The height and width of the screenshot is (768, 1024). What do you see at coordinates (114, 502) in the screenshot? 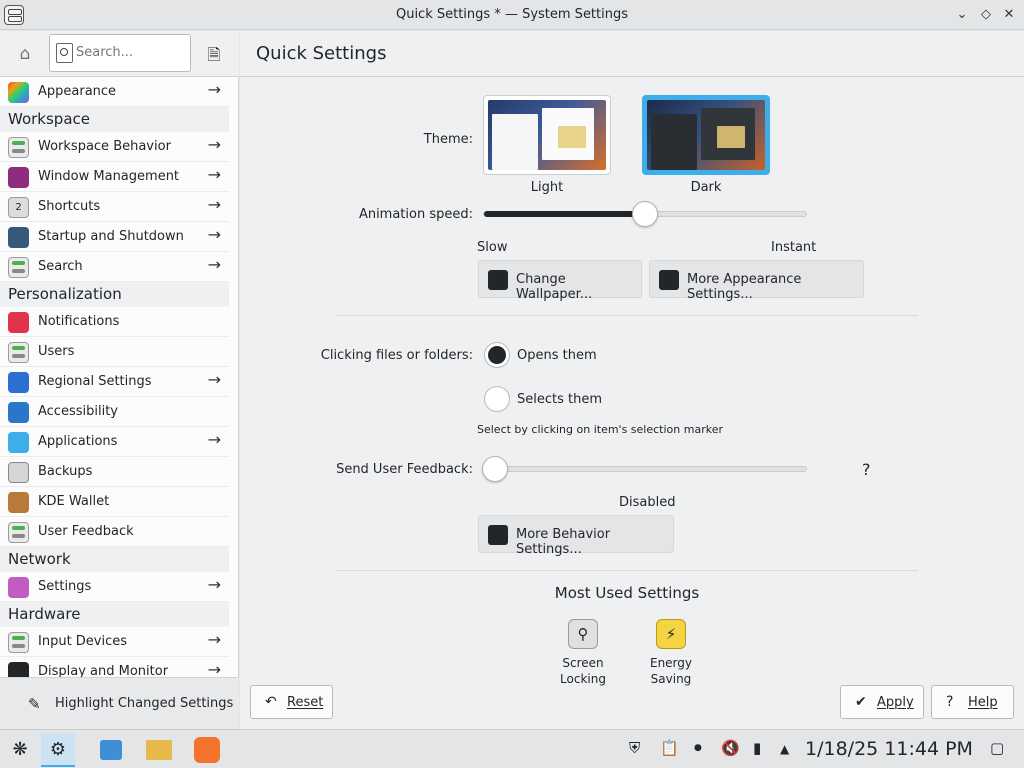
I see `sidebar-item-kde-wallet: KDE Wallet` at bounding box center [114, 502].